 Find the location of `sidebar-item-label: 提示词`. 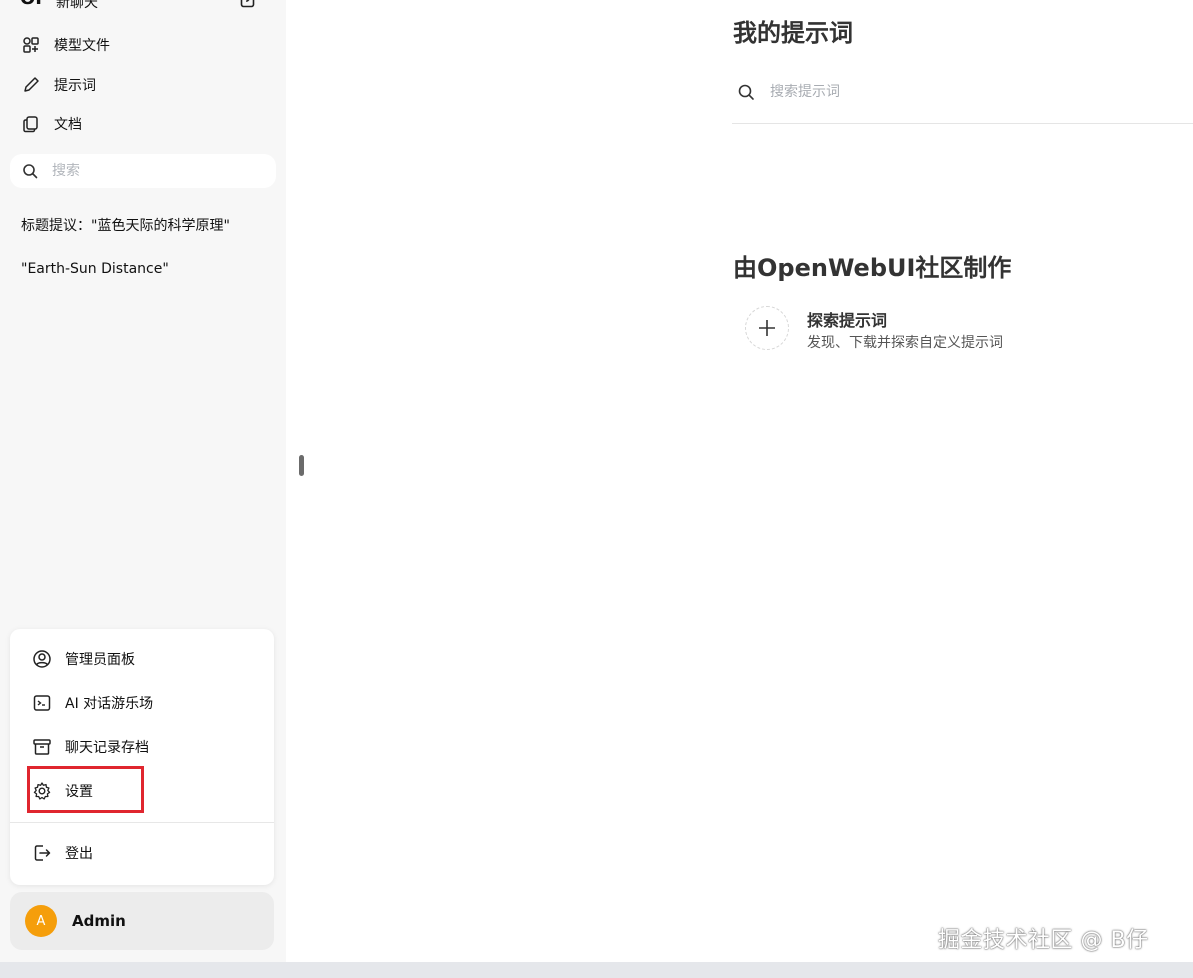

sidebar-item-label: 提示词 is located at coordinates (75, 86).